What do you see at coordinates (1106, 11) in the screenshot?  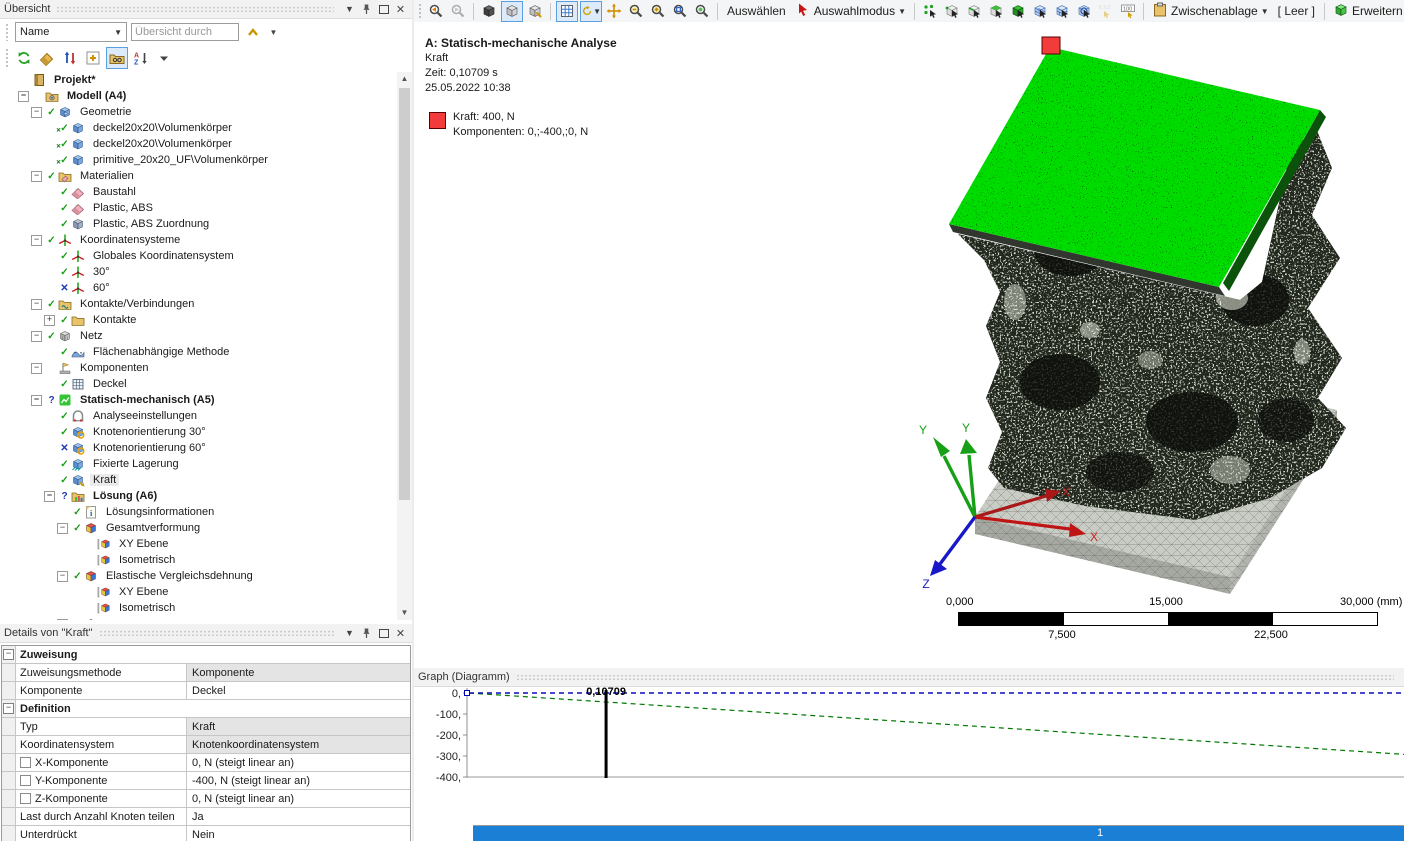 I see `coordinates-icon: X,Y,Z` at bounding box center [1106, 11].